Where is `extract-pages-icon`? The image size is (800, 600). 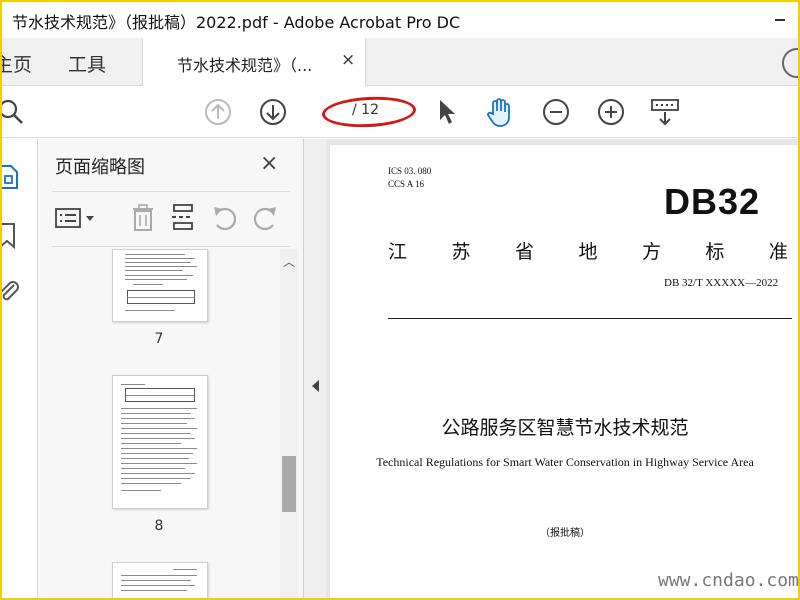 extract-pages-icon is located at coordinates (183, 218).